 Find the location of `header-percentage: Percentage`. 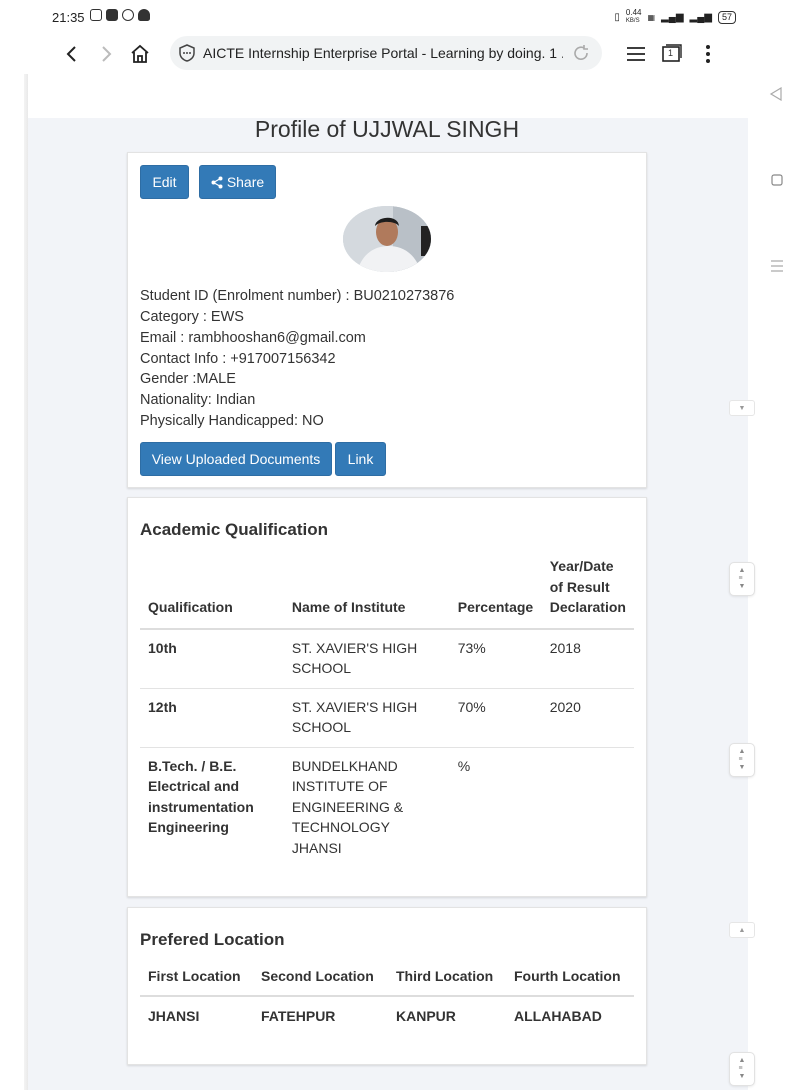

header-percentage: Percentage is located at coordinates (495, 593).